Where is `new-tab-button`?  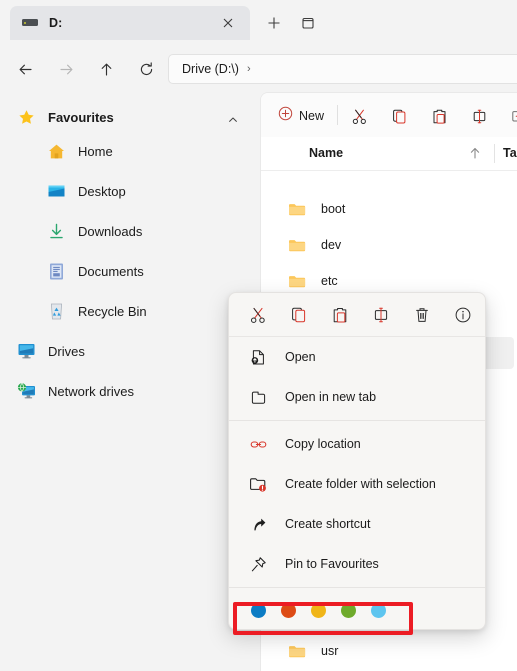
new-tab-button is located at coordinates (274, 23).